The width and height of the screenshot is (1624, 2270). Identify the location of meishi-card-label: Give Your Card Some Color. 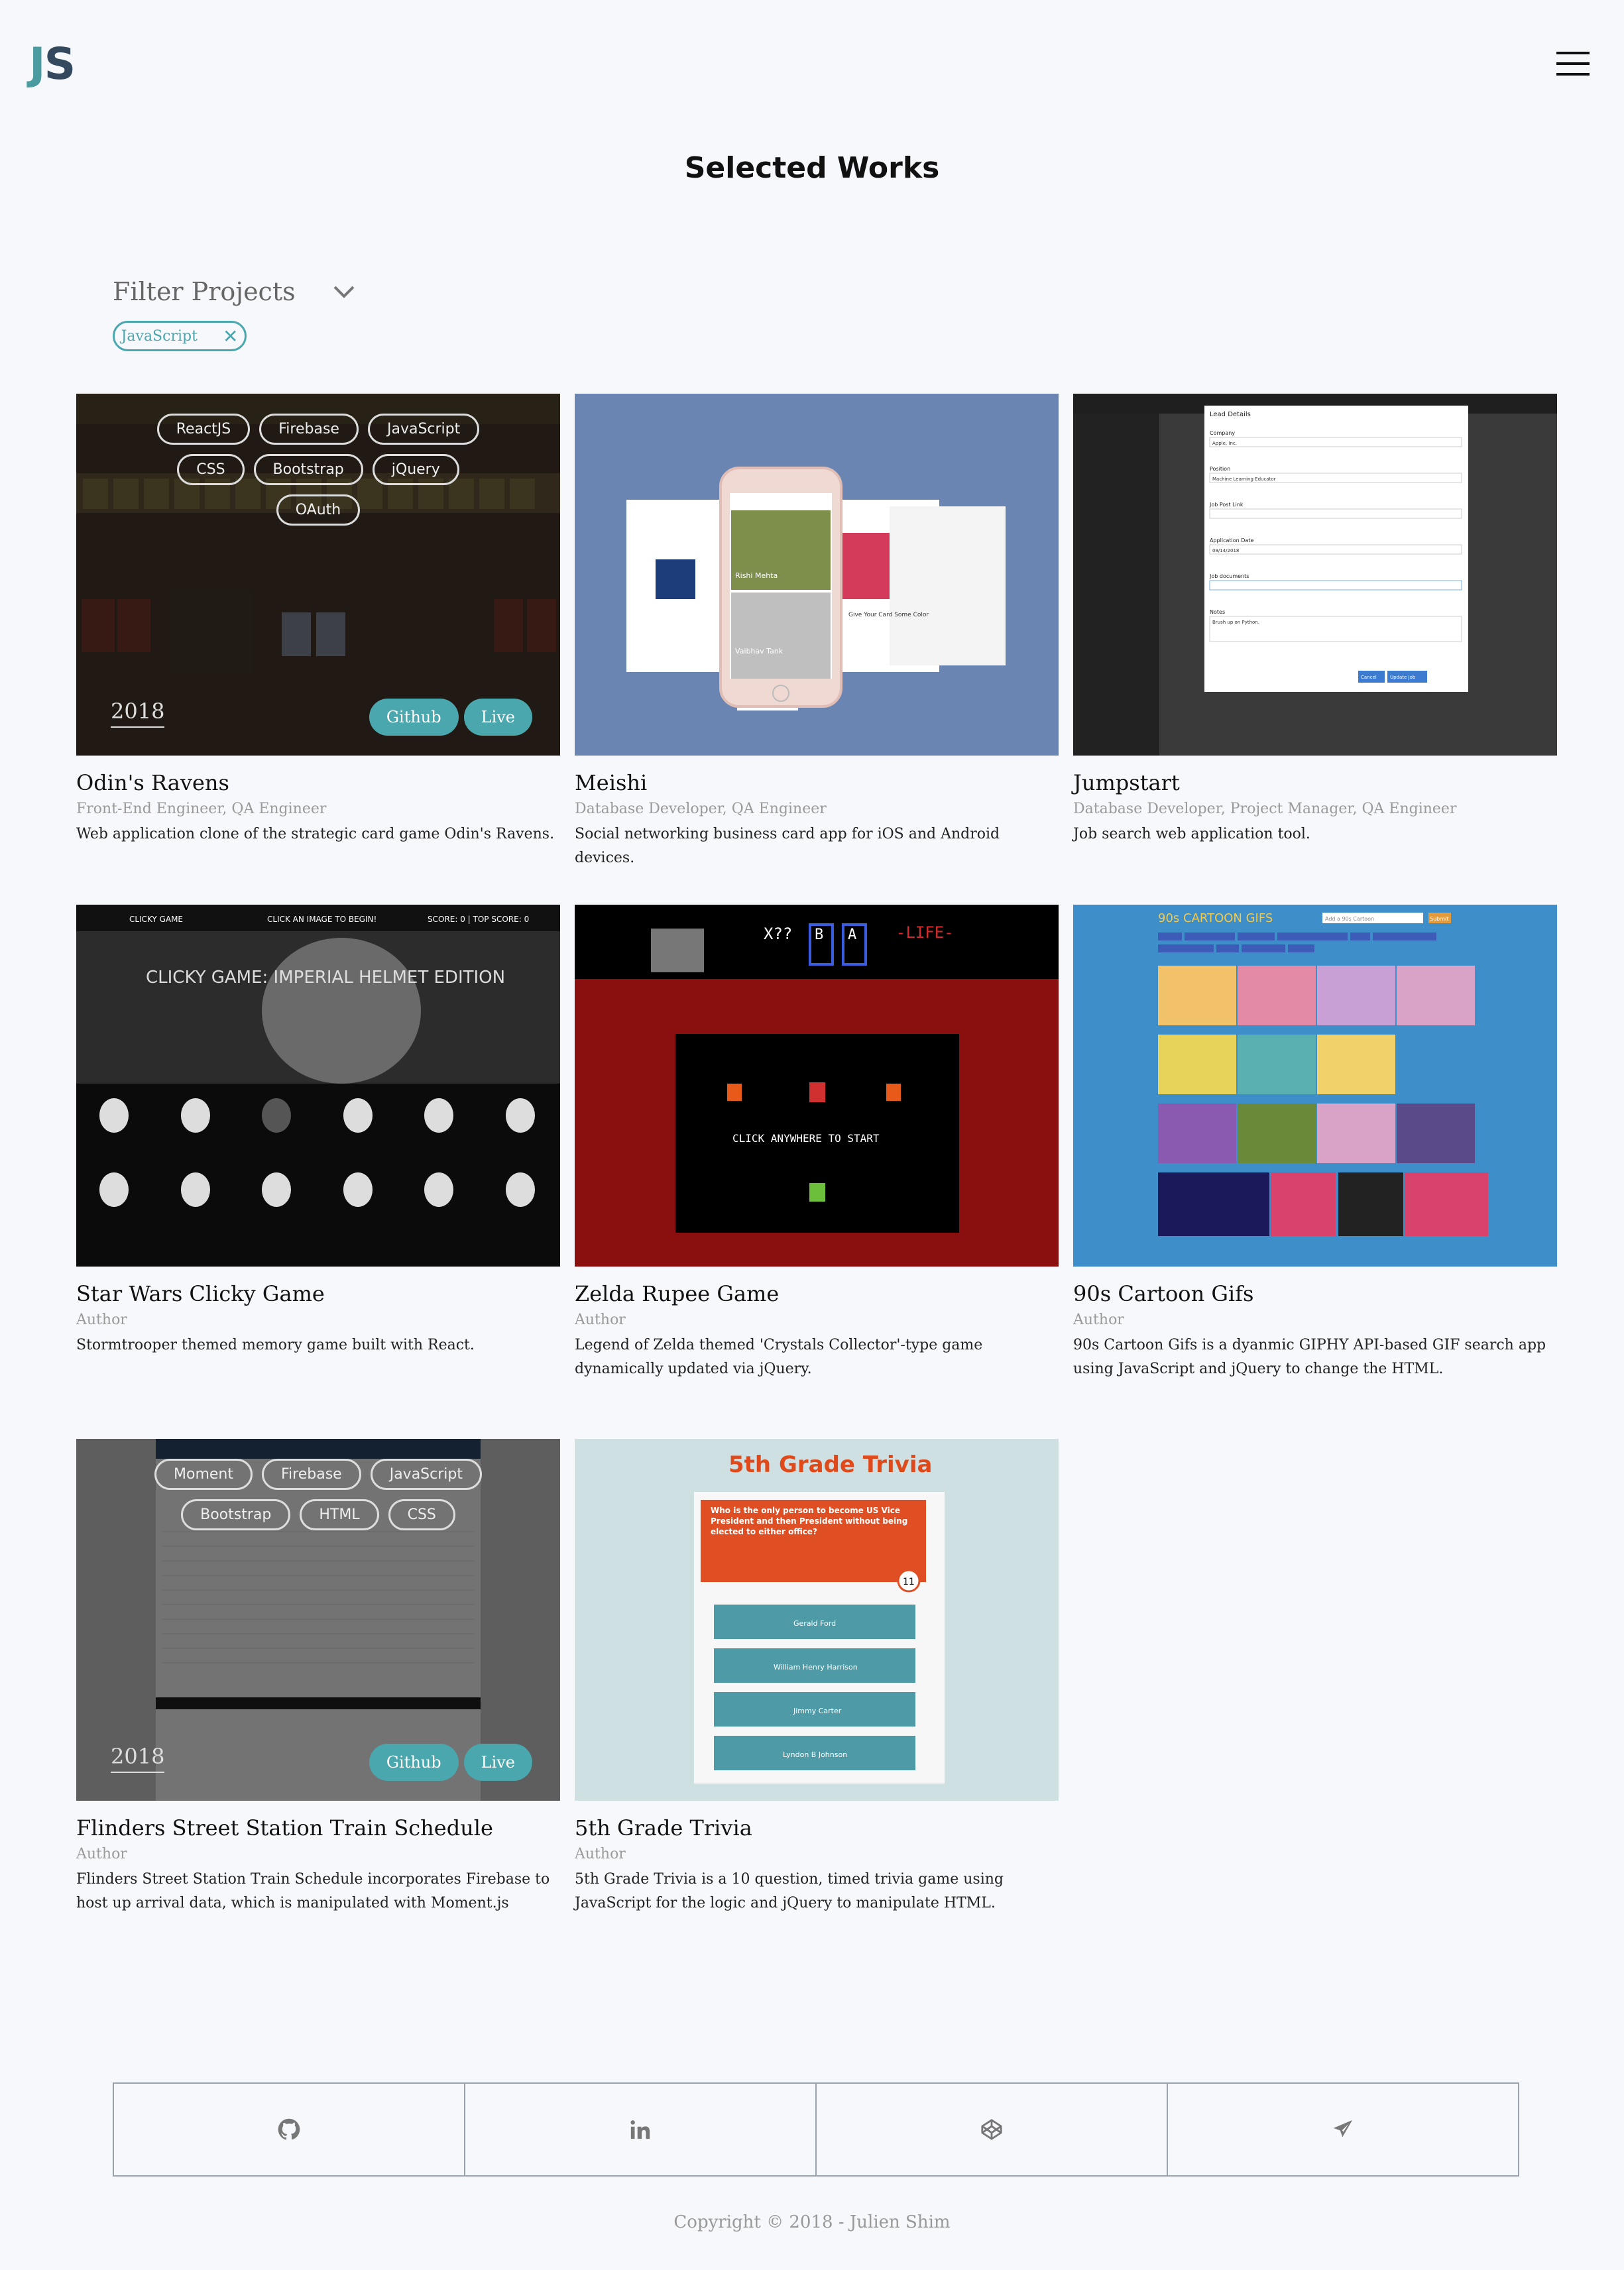
(888, 615).